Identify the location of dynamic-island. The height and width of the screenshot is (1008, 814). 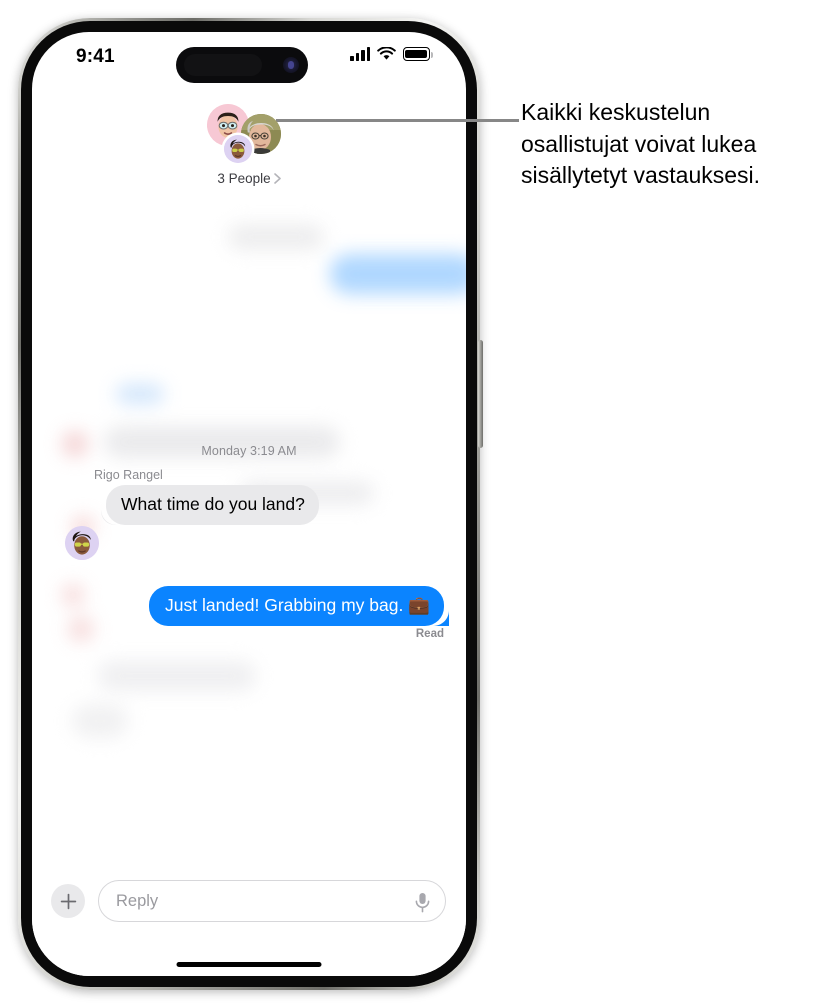
(242, 65).